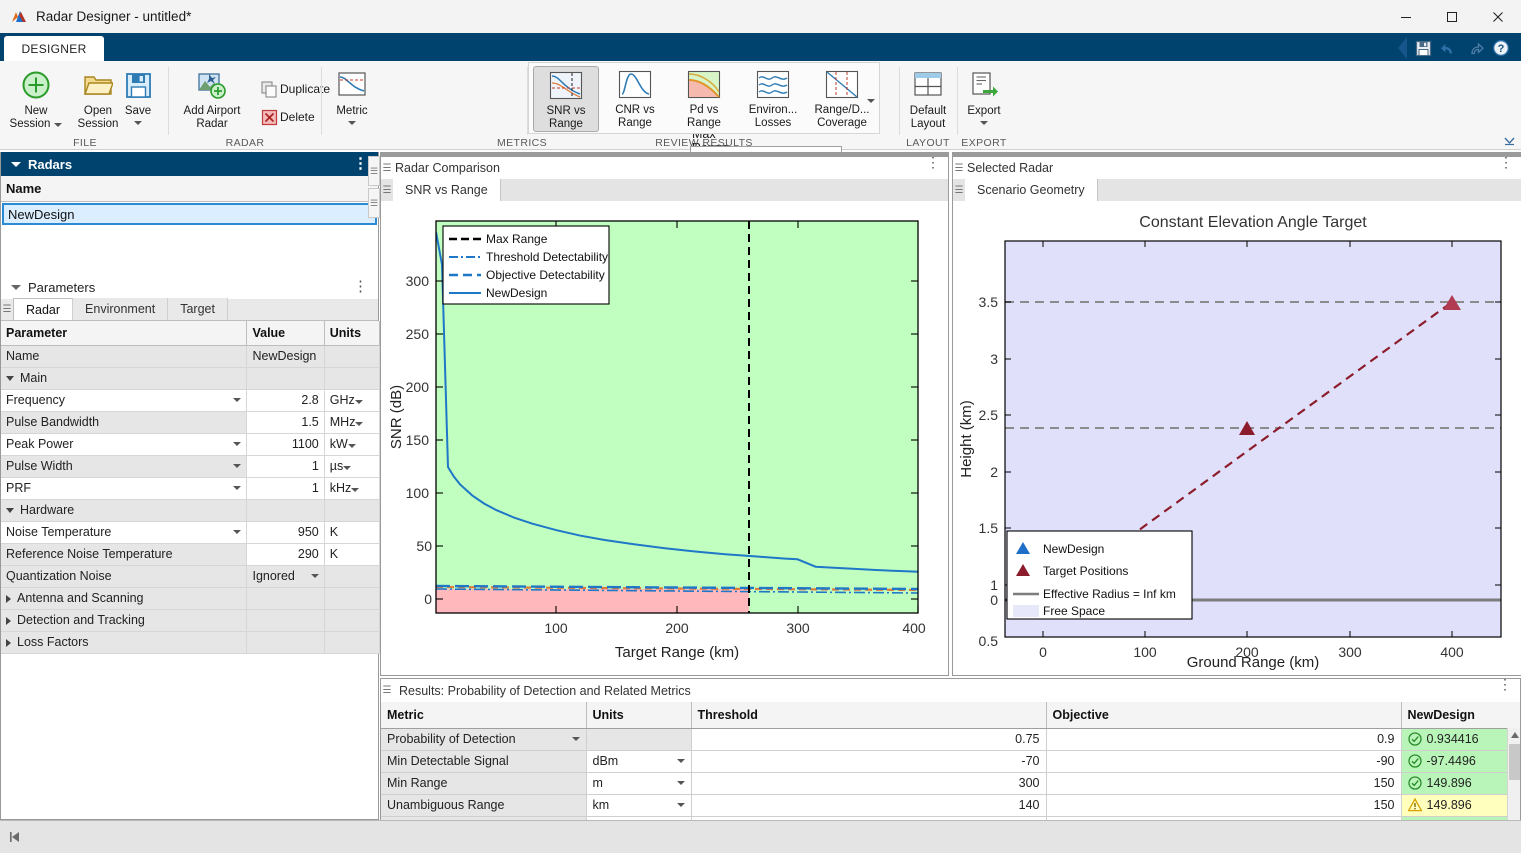 The image size is (1521, 853). Describe the element at coordinates (1406, 16) in the screenshot. I see `minimize-button` at that location.